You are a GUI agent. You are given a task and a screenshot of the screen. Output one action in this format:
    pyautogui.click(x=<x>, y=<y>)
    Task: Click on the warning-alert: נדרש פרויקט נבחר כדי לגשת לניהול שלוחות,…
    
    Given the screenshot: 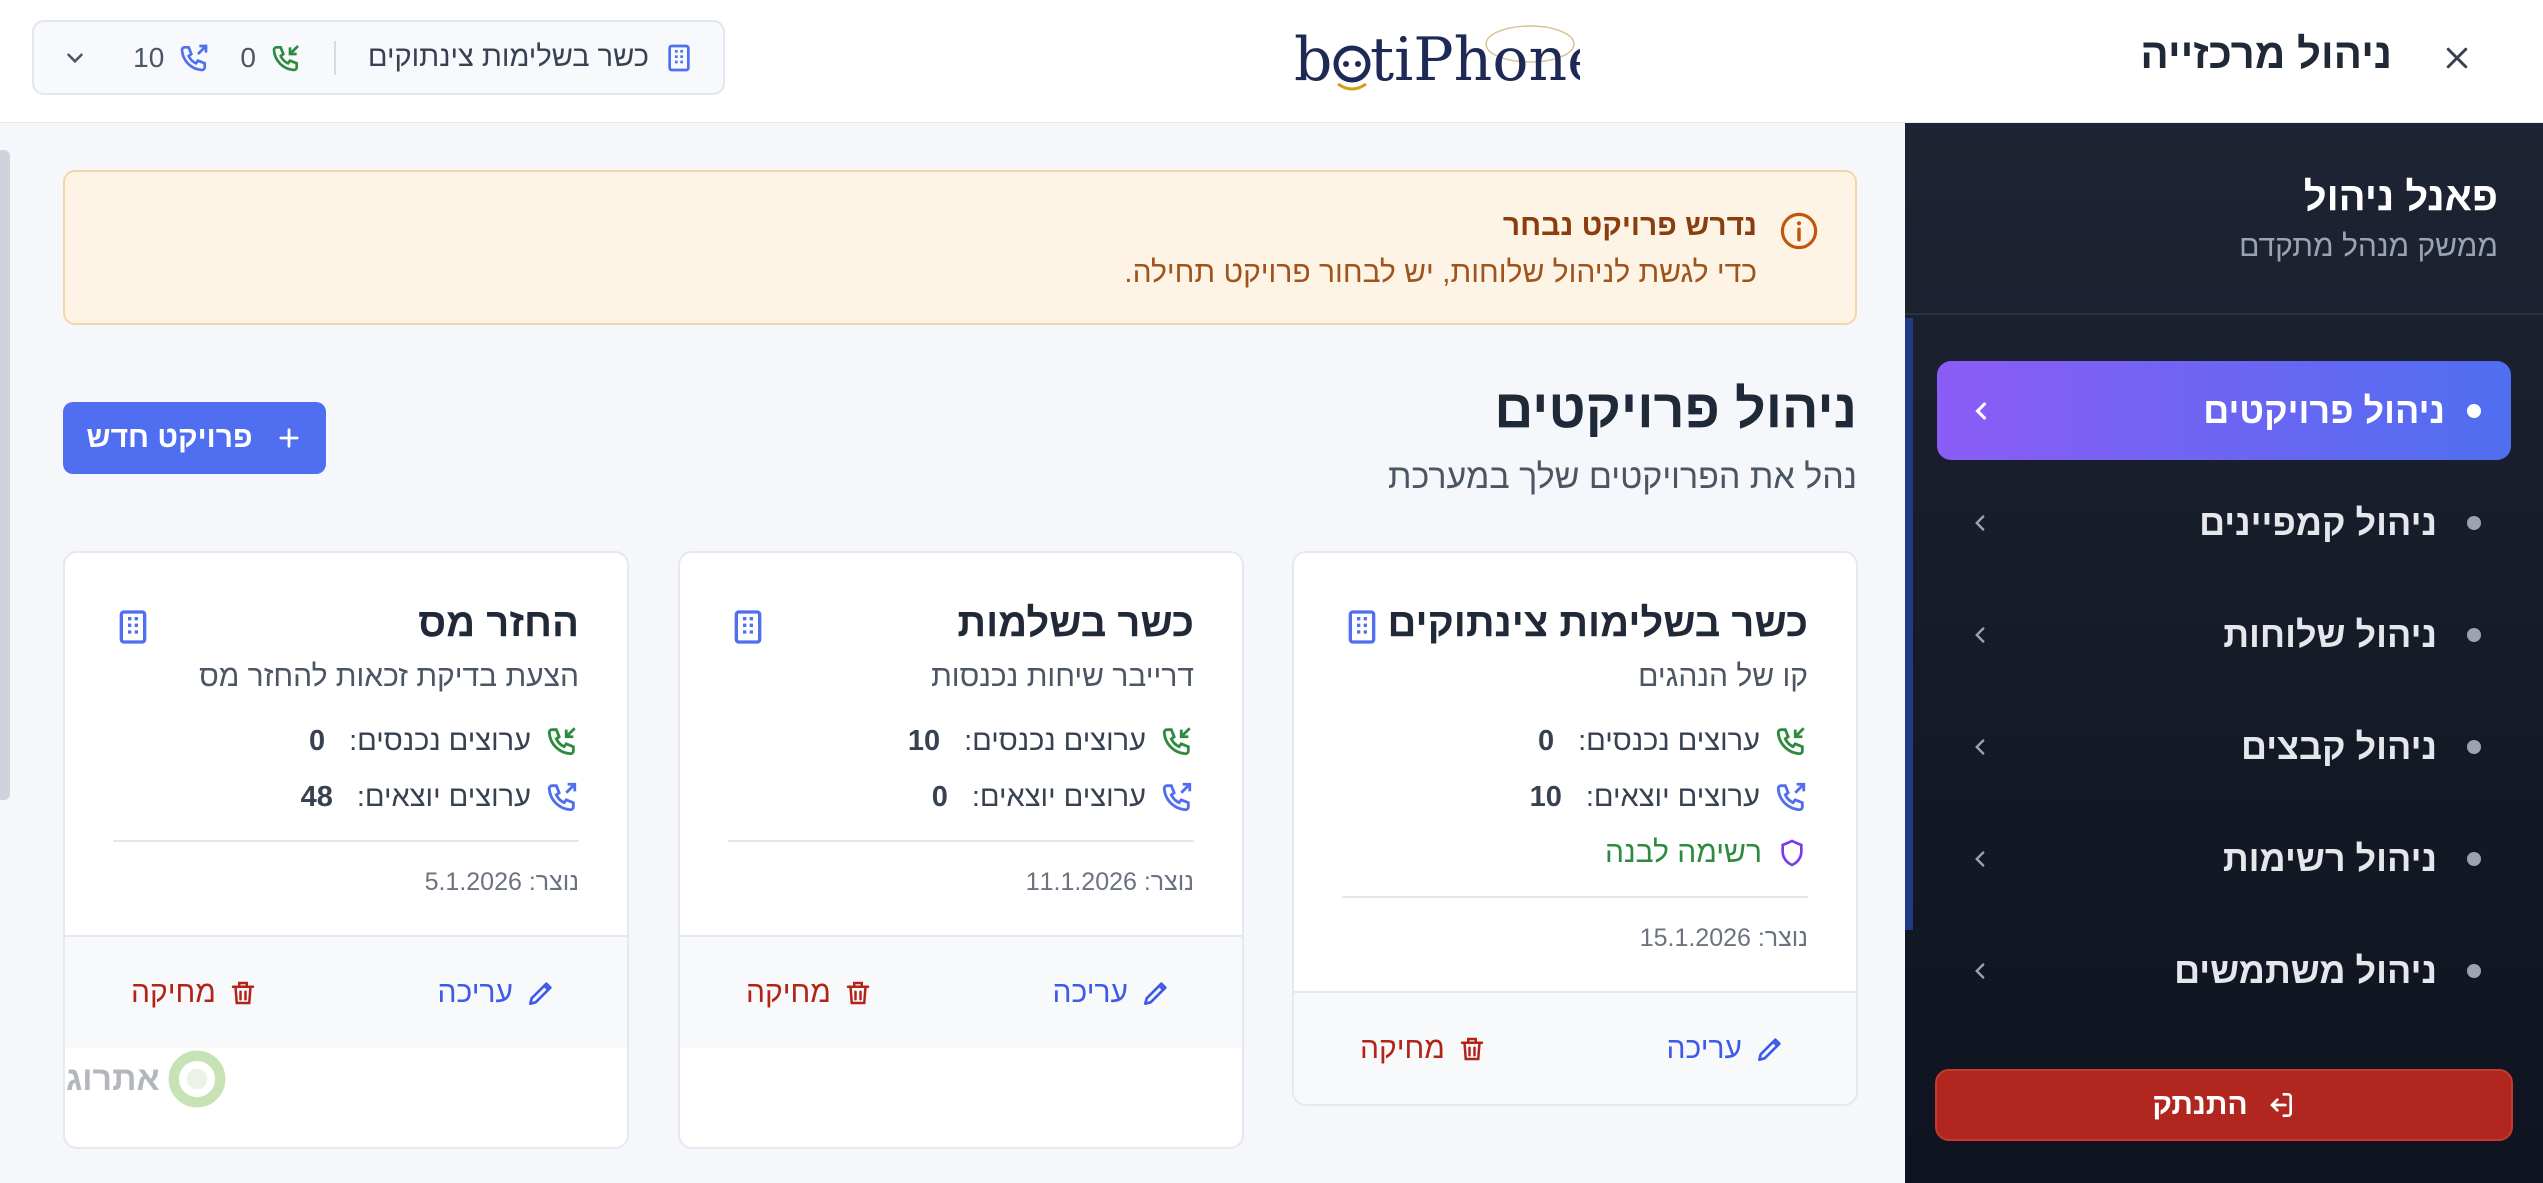 What is the action you would take?
    pyautogui.click(x=960, y=247)
    